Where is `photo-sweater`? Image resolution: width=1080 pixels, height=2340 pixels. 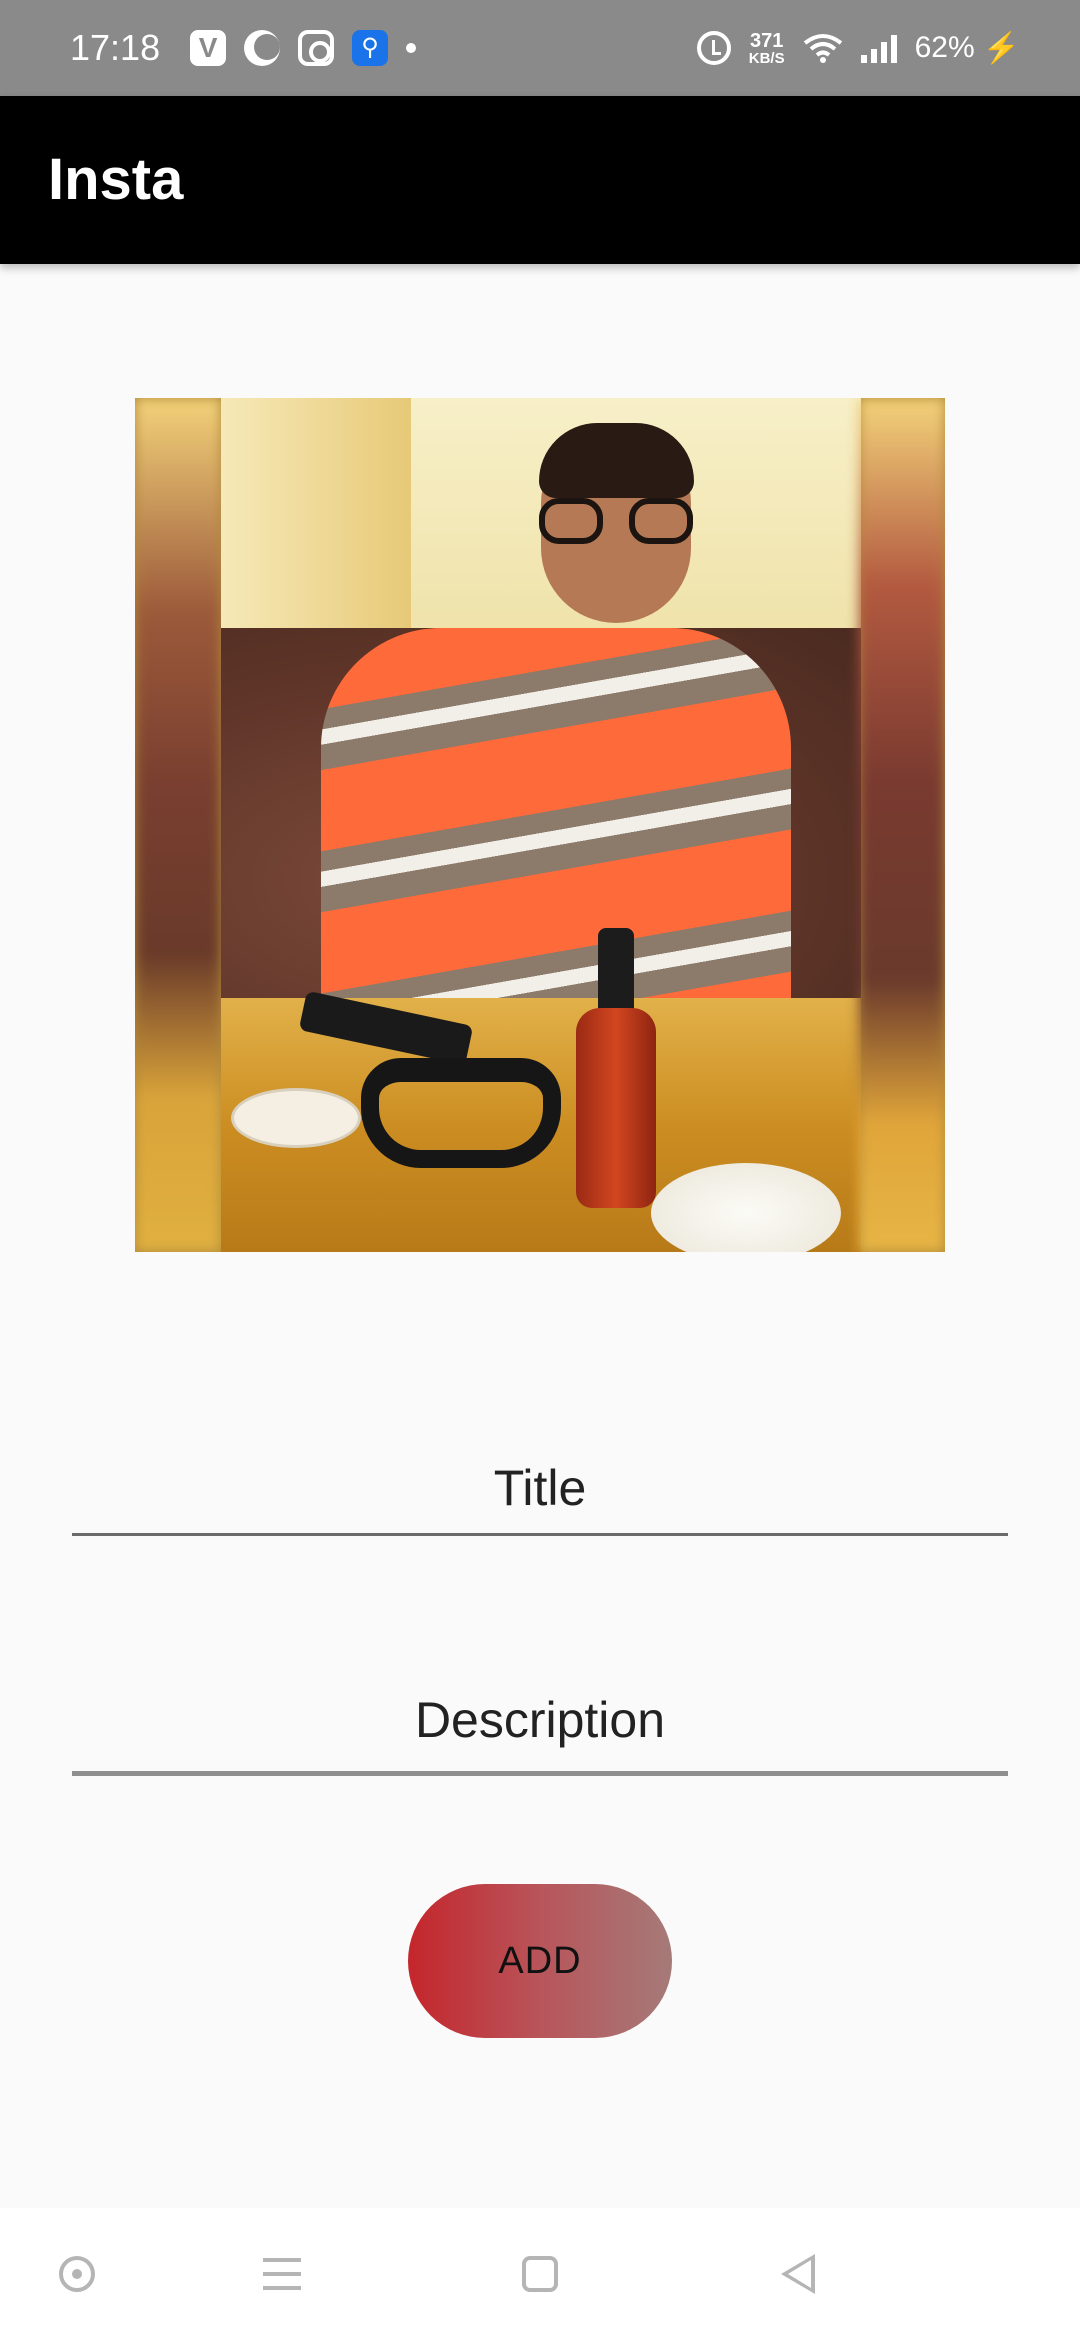 photo-sweater is located at coordinates (556, 838).